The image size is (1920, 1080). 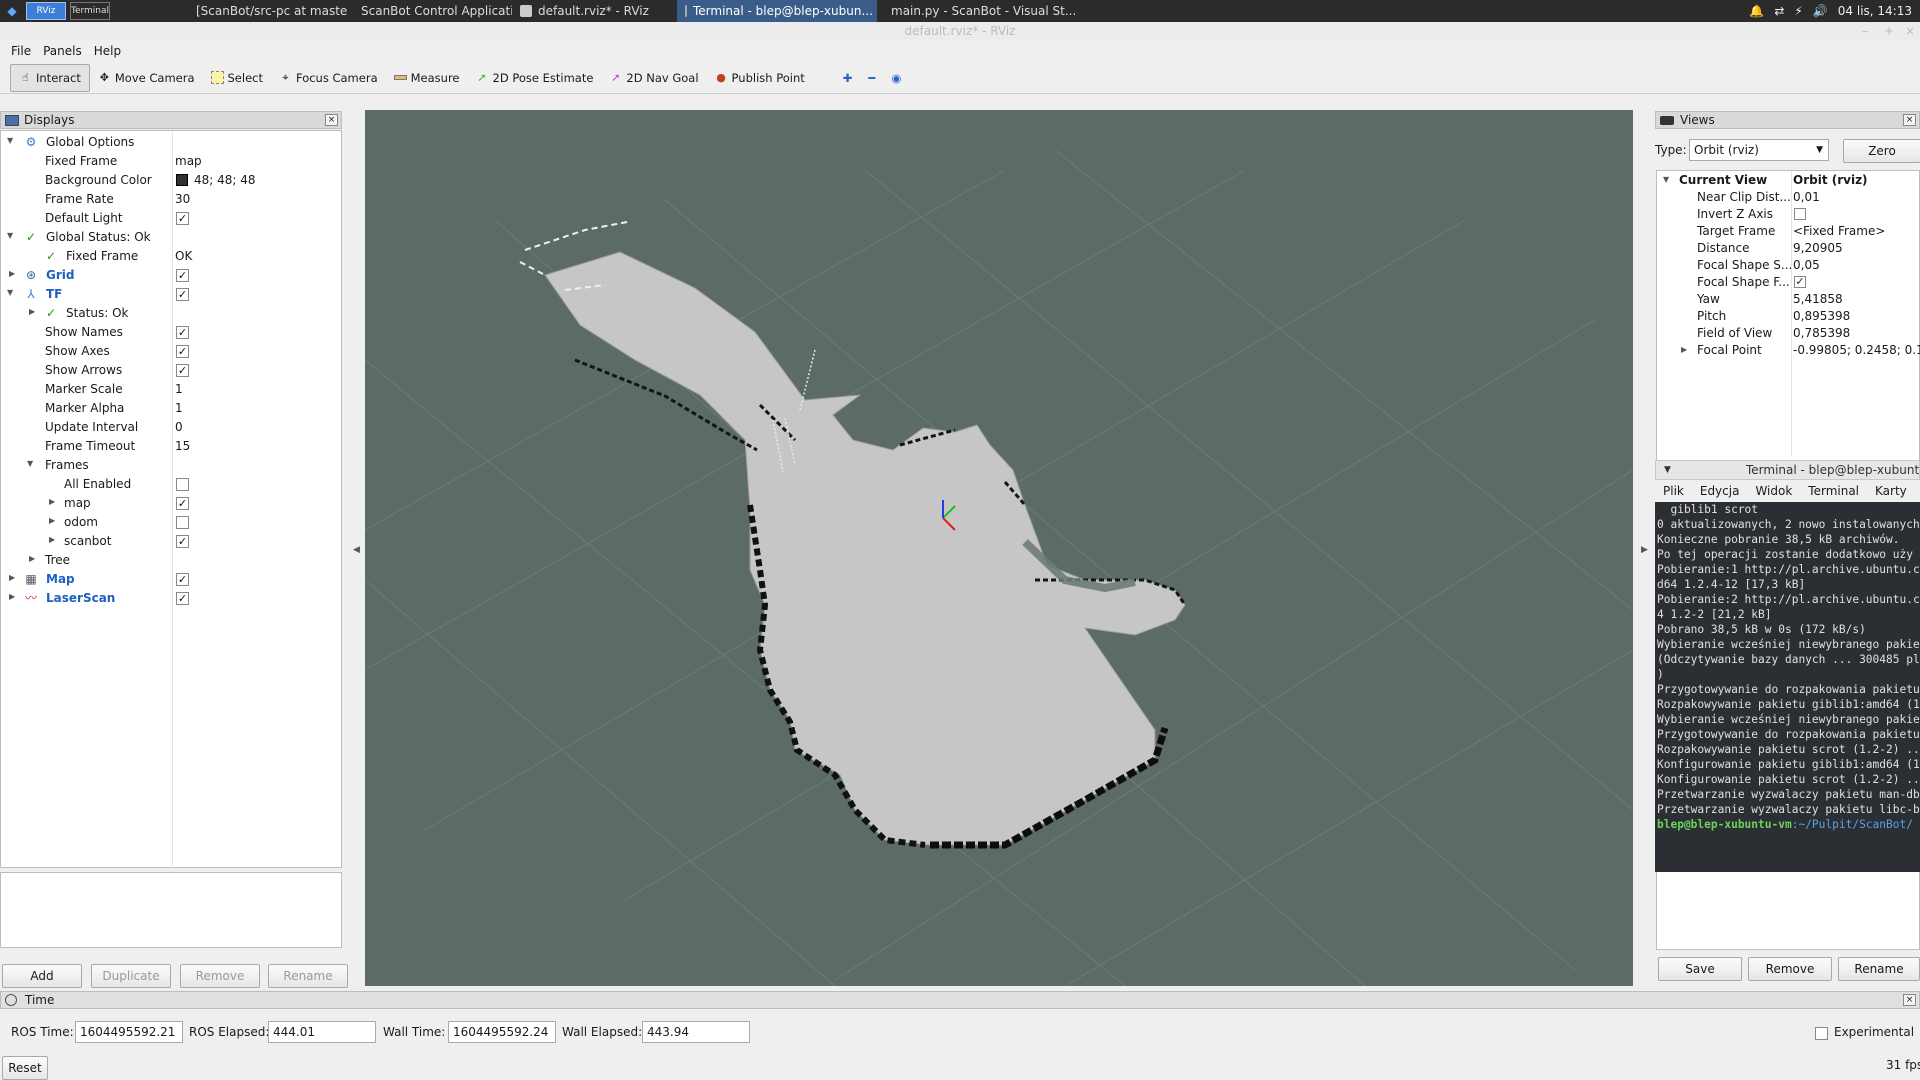 What do you see at coordinates (1833, 491) in the screenshot?
I see `terminal-menu-terminal: Terminal` at bounding box center [1833, 491].